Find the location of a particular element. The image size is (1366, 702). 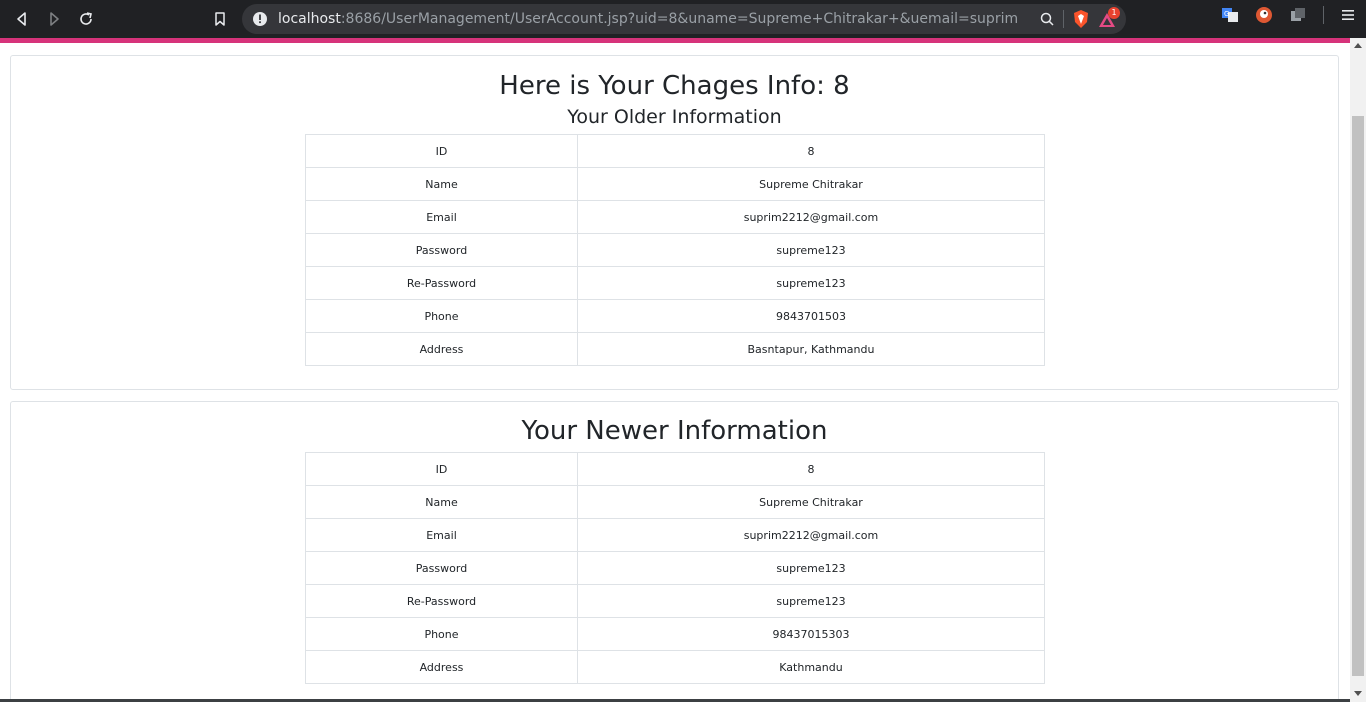

translate-extension-icon: G is located at coordinates (1230, 15).